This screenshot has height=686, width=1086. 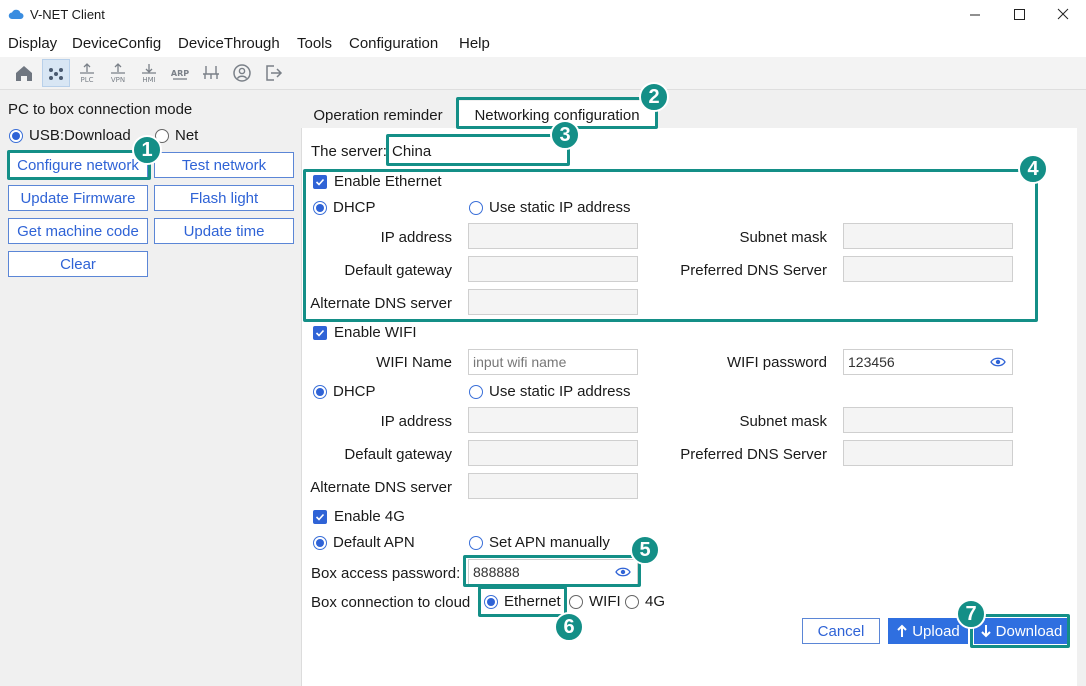 What do you see at coordinates (1063, 15) in the screenshot?
I see `close-button` at bounding box center [1063, 15].